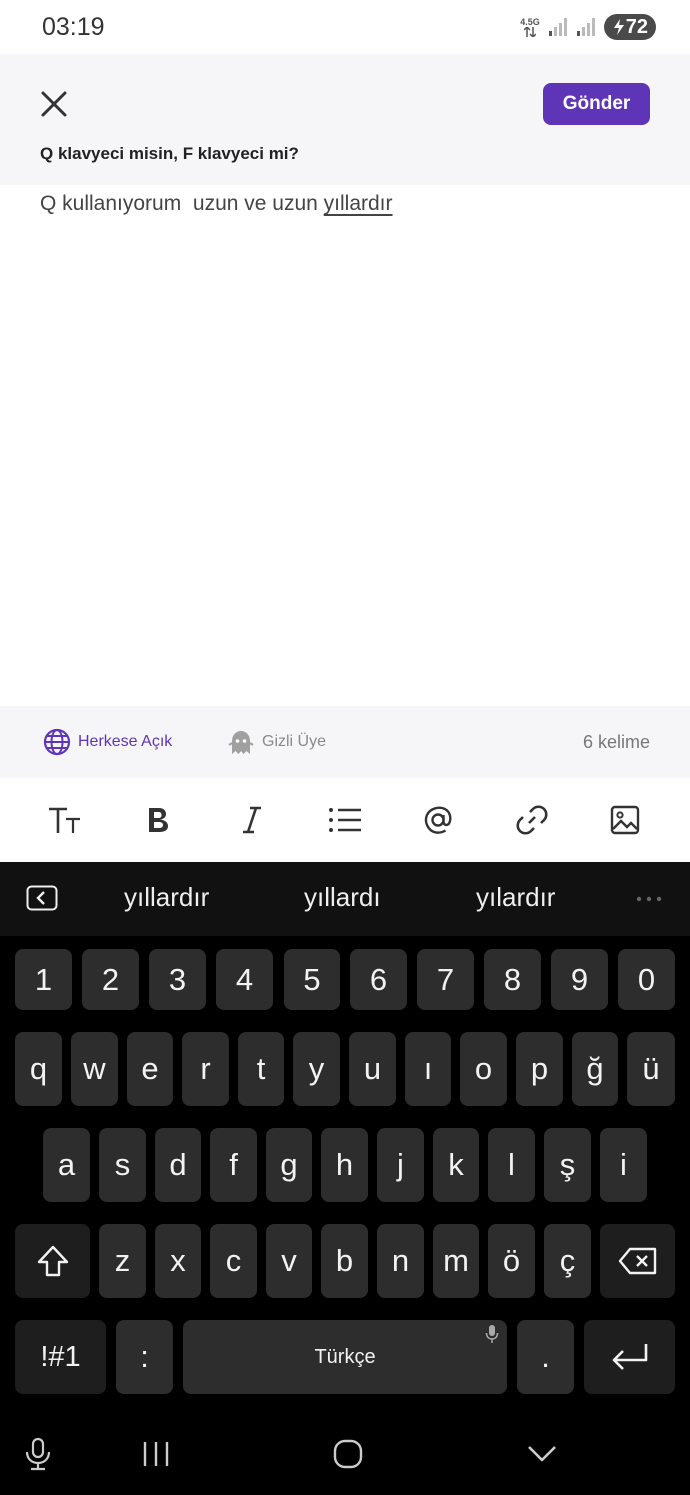 The image size is (690, 1495). What do you see at coordinates (345, 742) in the screenshot?
I see `answer-options-bar: Herkese Açık Gizli Üye 6 kelime` at bounding box center [345, 742].